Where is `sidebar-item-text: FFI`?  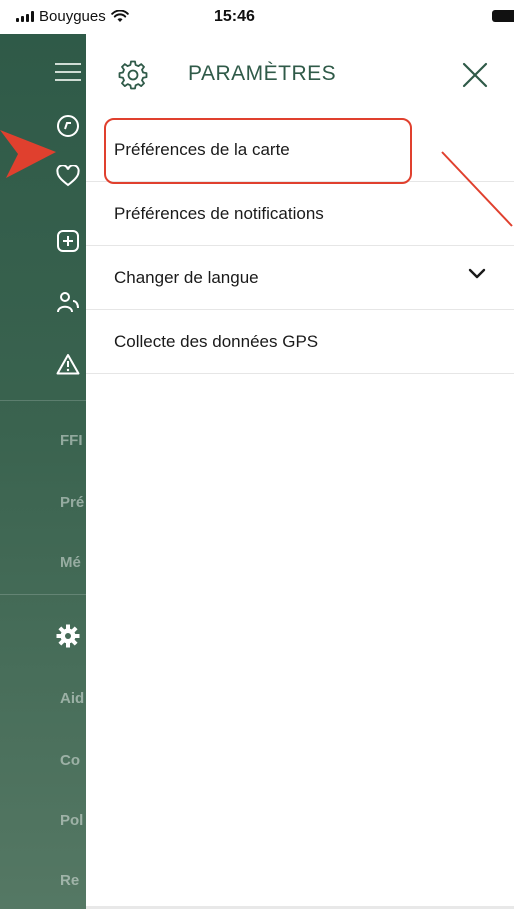 sidebar-item-text: FFI is located at coordinates (71, 440).